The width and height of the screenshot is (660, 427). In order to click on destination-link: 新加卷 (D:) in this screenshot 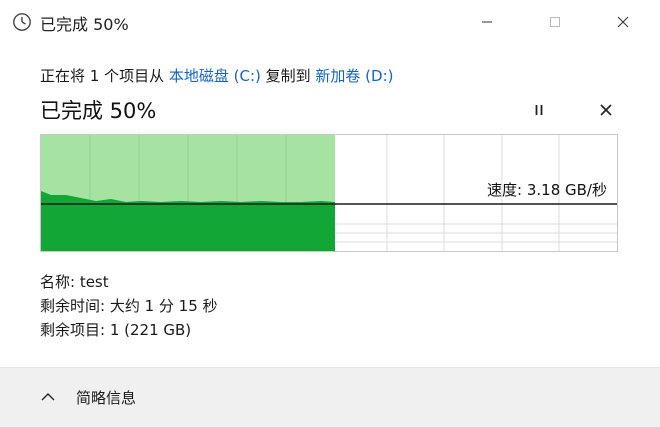, I will do `click(354, 76)`.